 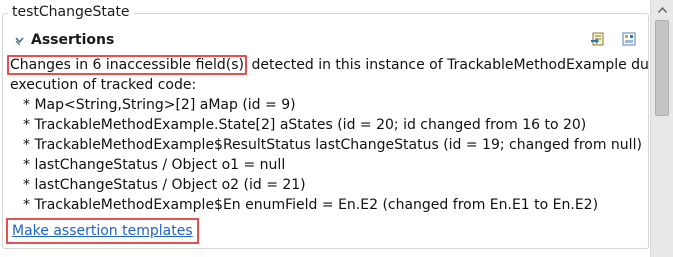 What do you see at coordinates (662, 10) in the screenshot?
I see `scroll-up-arrow-icon` at bounding box center [662, 10].